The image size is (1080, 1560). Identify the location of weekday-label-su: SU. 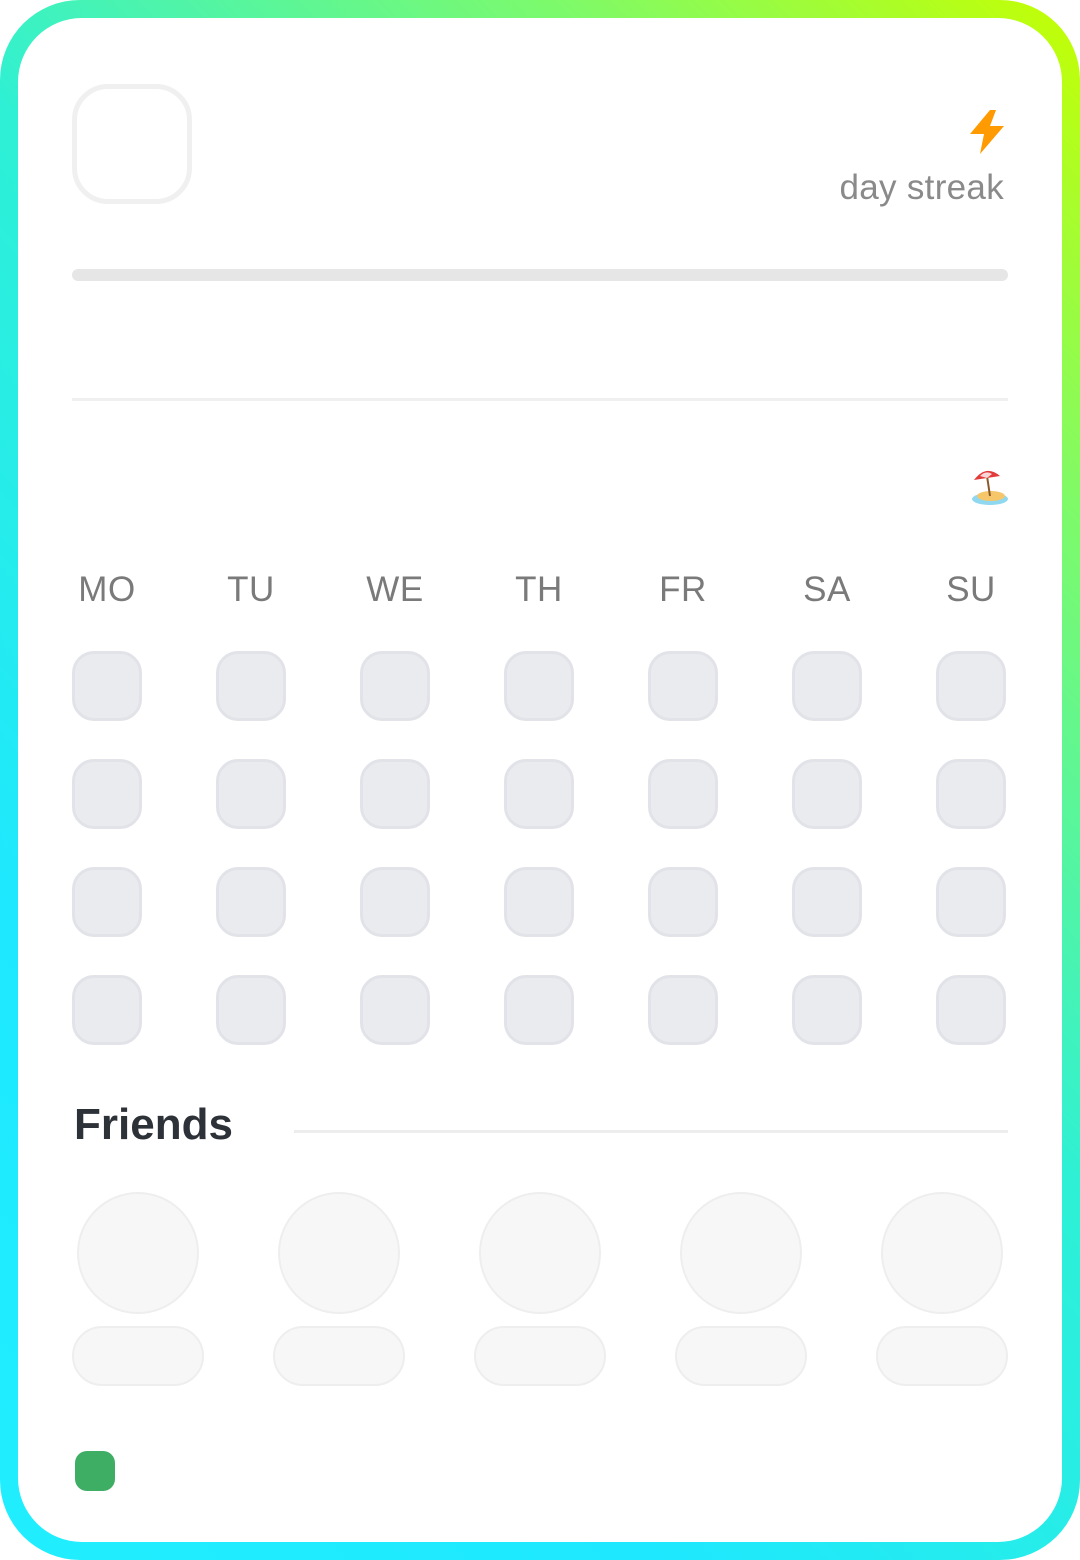
(971, 589).